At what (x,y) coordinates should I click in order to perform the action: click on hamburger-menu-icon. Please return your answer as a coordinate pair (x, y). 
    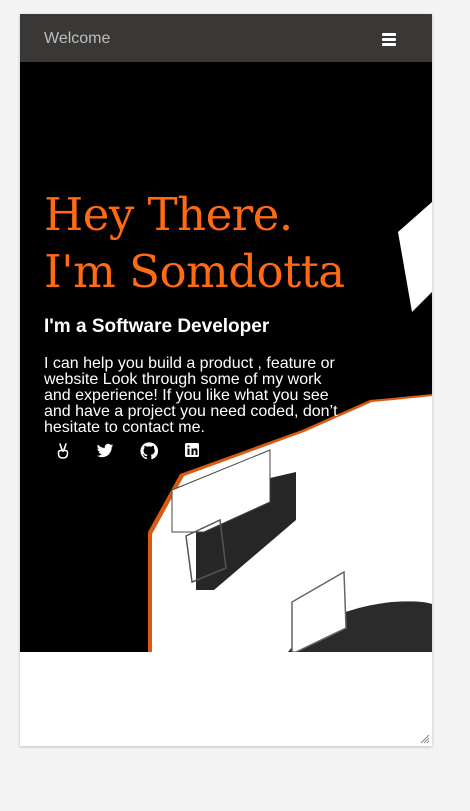
    Looking at the image, I should click on (389, 39).